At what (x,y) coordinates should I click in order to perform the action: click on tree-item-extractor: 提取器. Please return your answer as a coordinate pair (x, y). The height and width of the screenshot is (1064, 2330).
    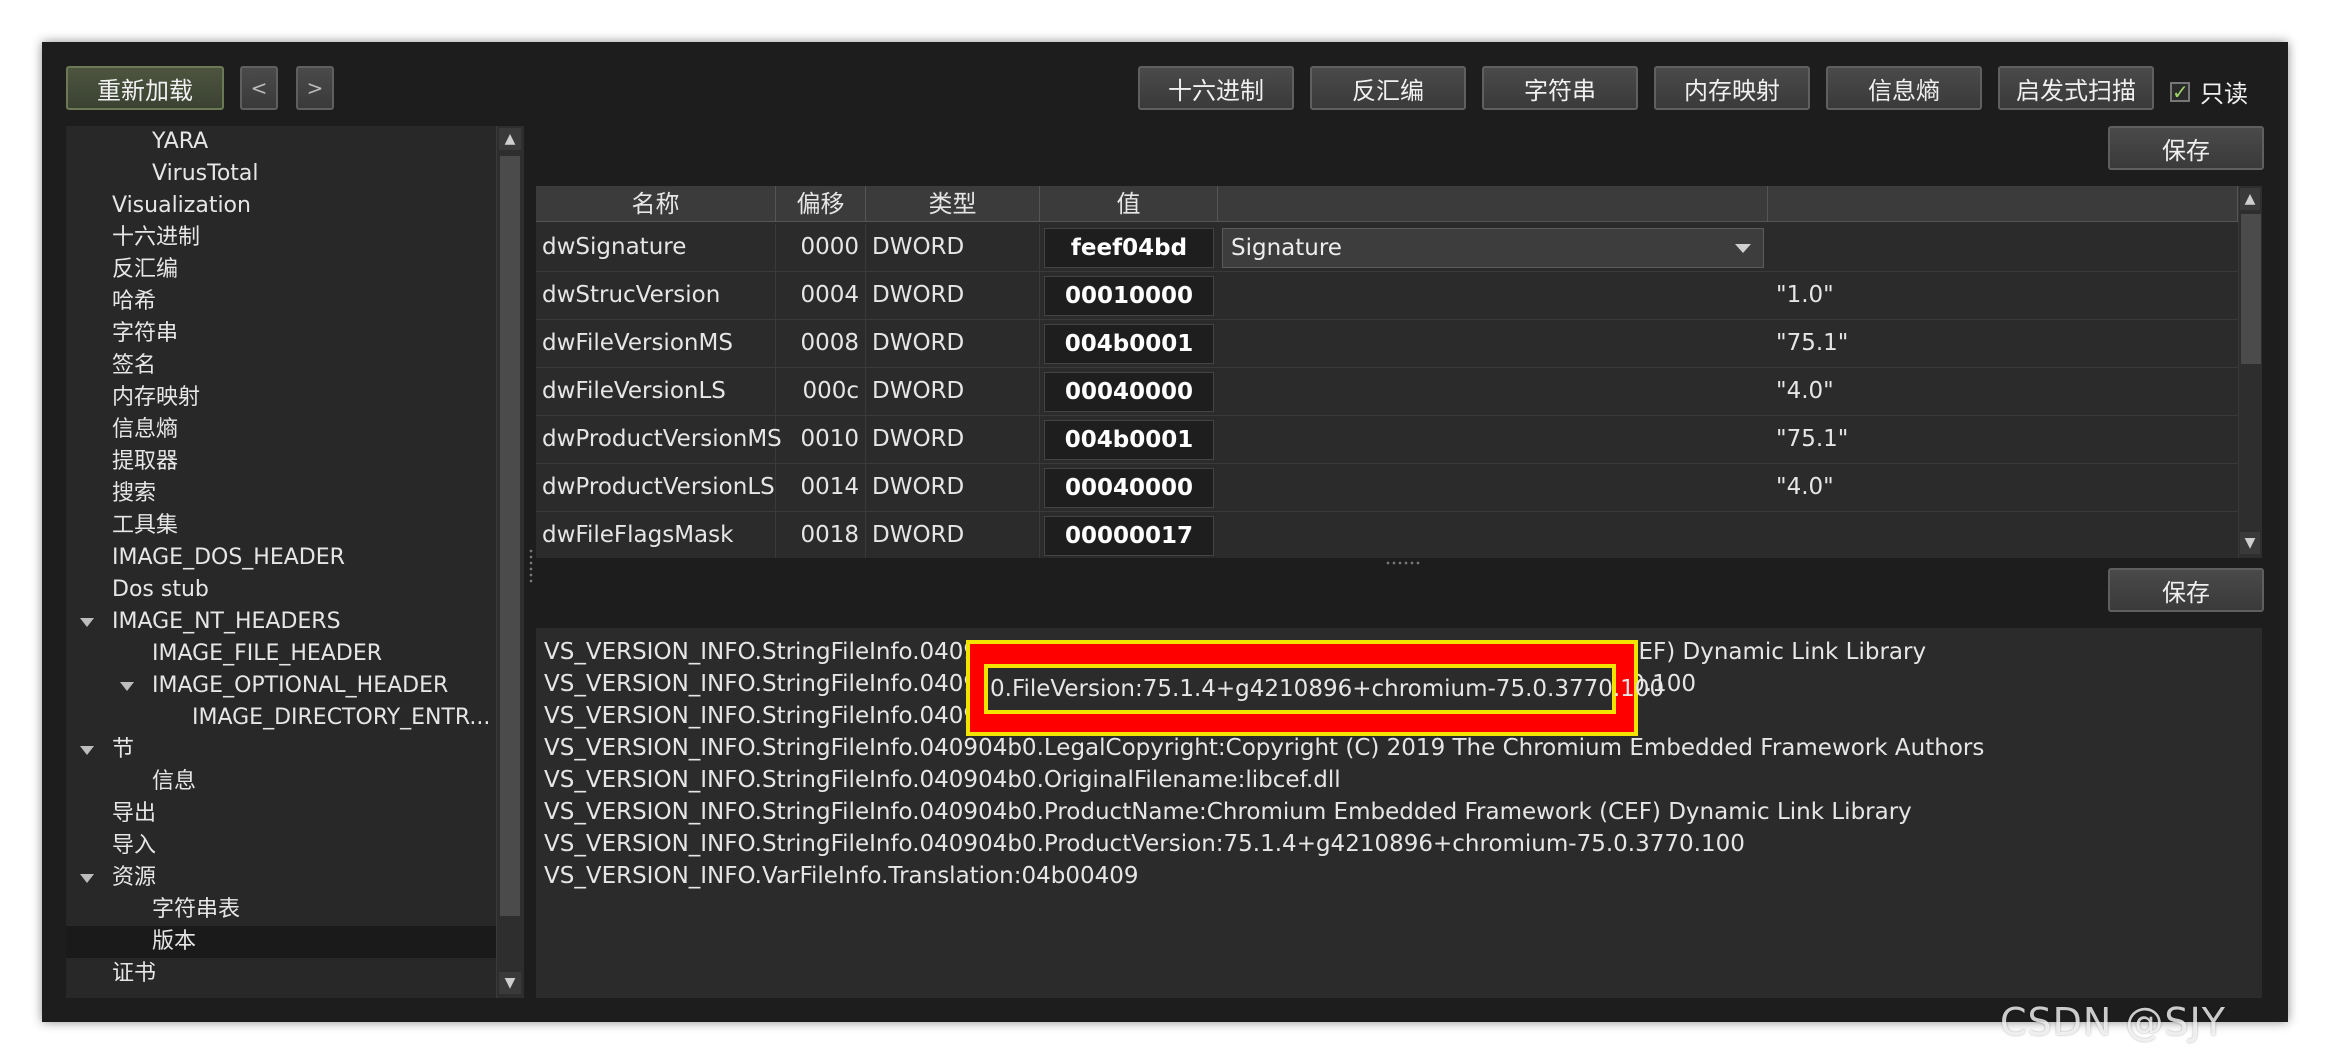
    Looking at the image, I should click on (281, 462).